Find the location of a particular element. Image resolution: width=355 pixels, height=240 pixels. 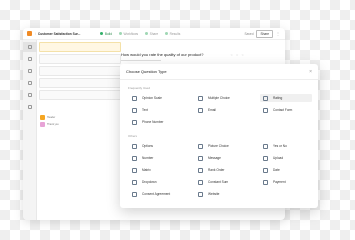

topbar-actions: Saved Share ⋮ is located at coordinates (262, 33).